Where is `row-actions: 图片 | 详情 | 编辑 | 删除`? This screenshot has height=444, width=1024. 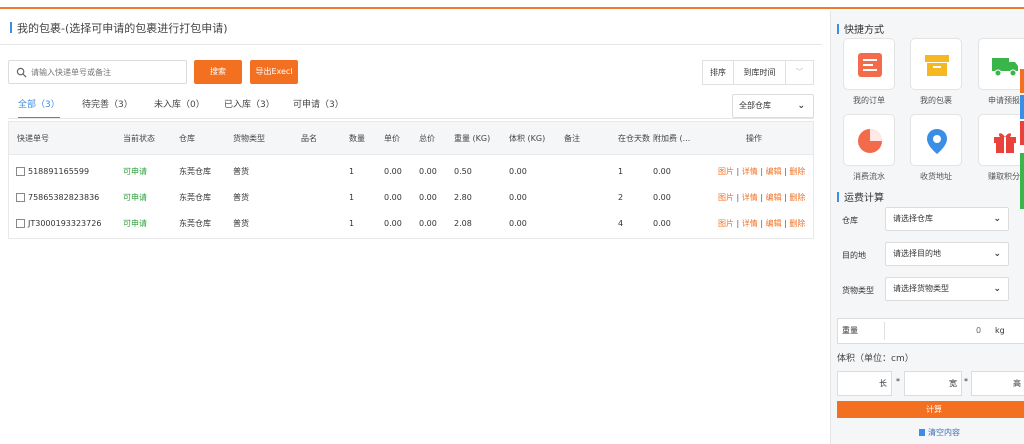
row-actions: 图片 | 详情 | 编辑 | 删除 is located at coordinates (761, 224).